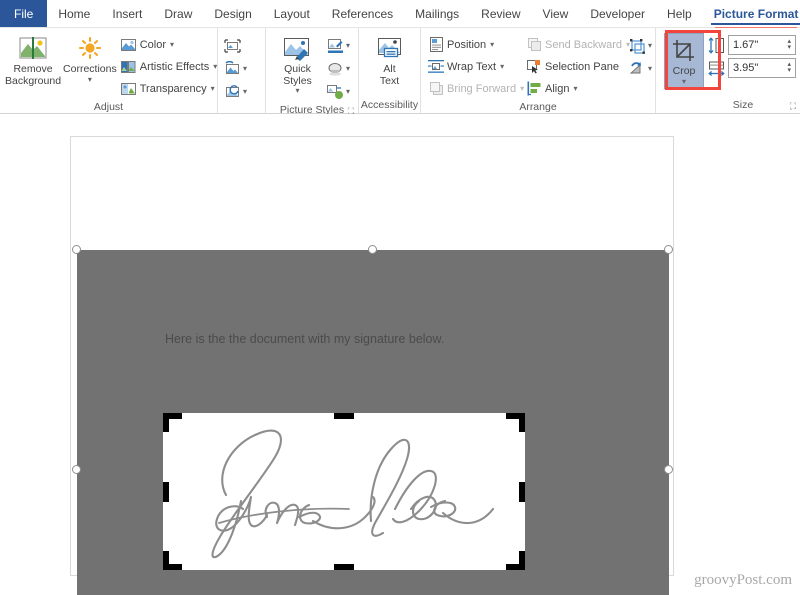 The height and width of the screenshot is (595, 800). I want to click on shape-width-value: 3.95", so click(746, 68).